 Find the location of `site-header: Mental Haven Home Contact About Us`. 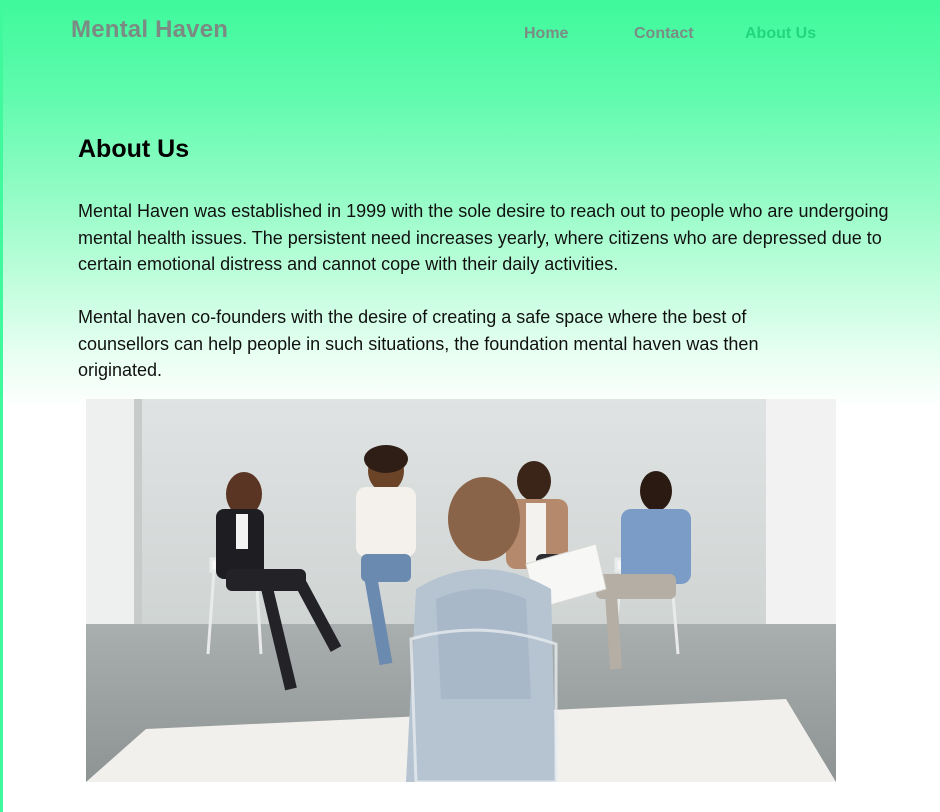

site-header: Mental Haven Home Contact About Us is located at coordinates (471, 35).